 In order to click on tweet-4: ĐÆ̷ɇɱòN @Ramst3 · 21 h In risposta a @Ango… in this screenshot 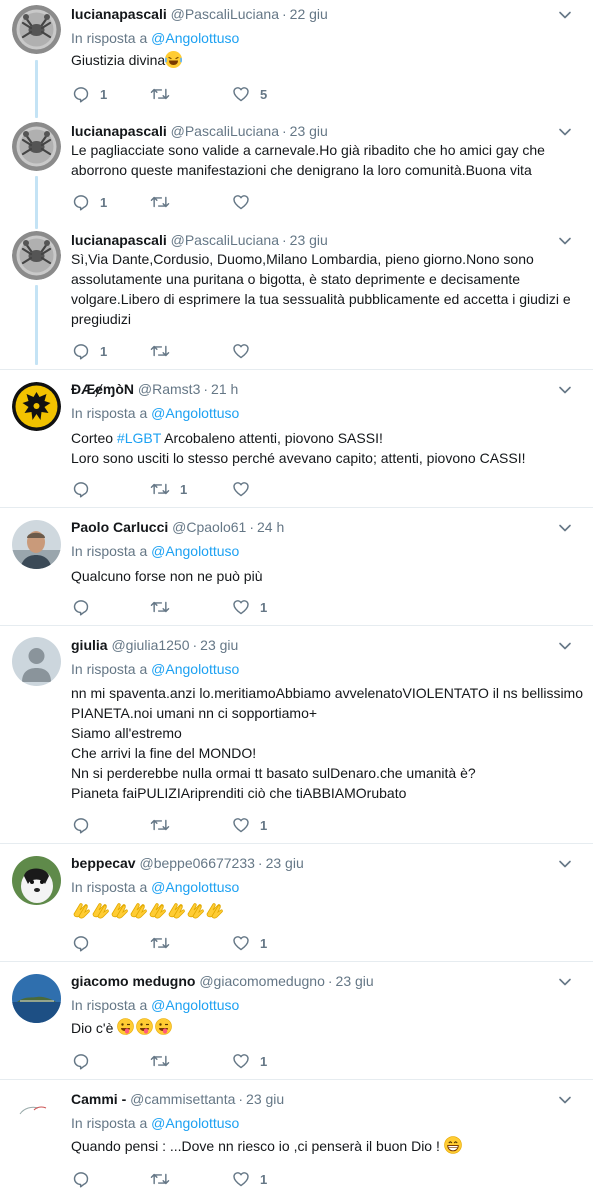, I will do `click(296, 439)`.